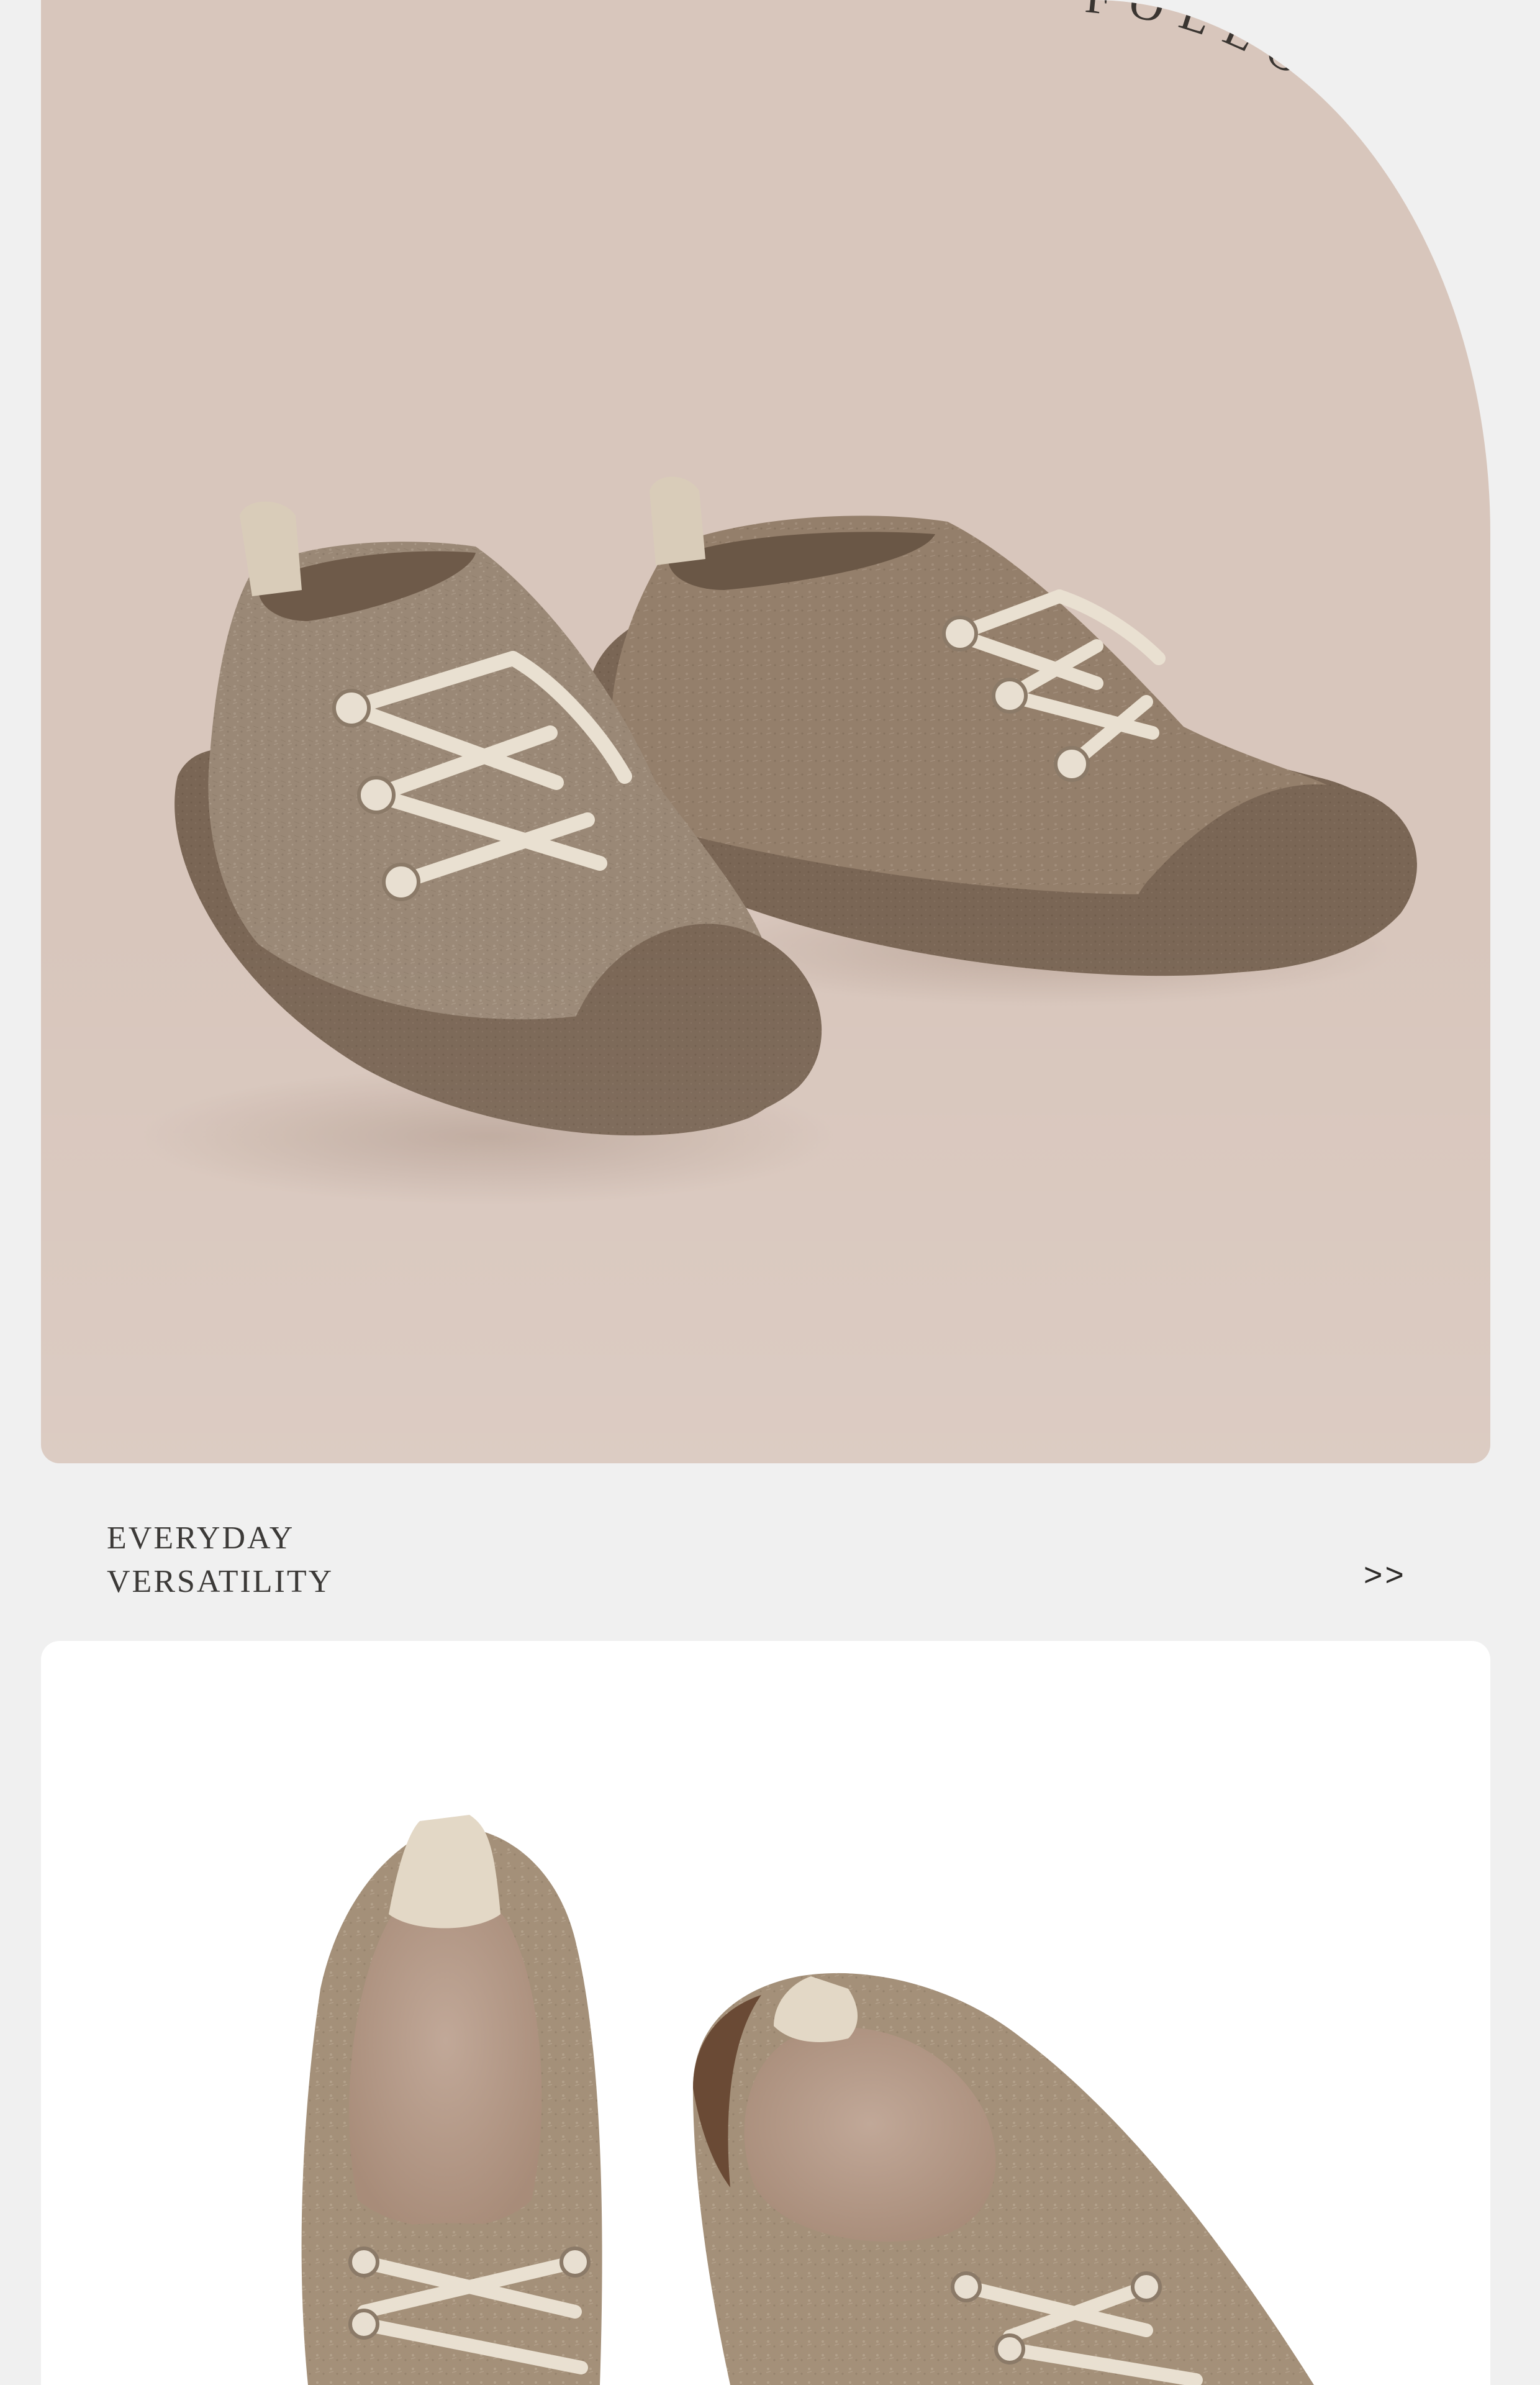 The height and width of the screenshot is (2385, 1540). What do you see at coordinates (220, 1561) in the screenshot?
I see `section-title: EVERYDAY VERSATILITY` at bounding box center [220, 1561].